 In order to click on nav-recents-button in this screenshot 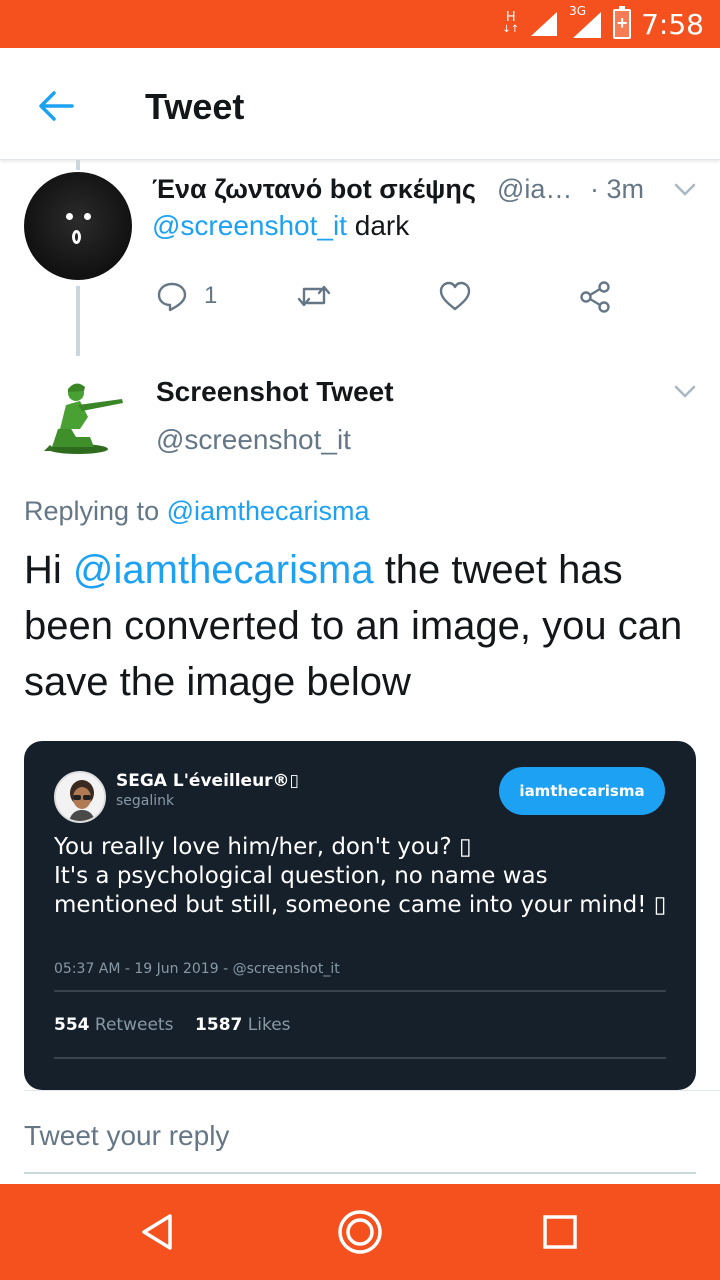, I will do `click(560, 1232)`.